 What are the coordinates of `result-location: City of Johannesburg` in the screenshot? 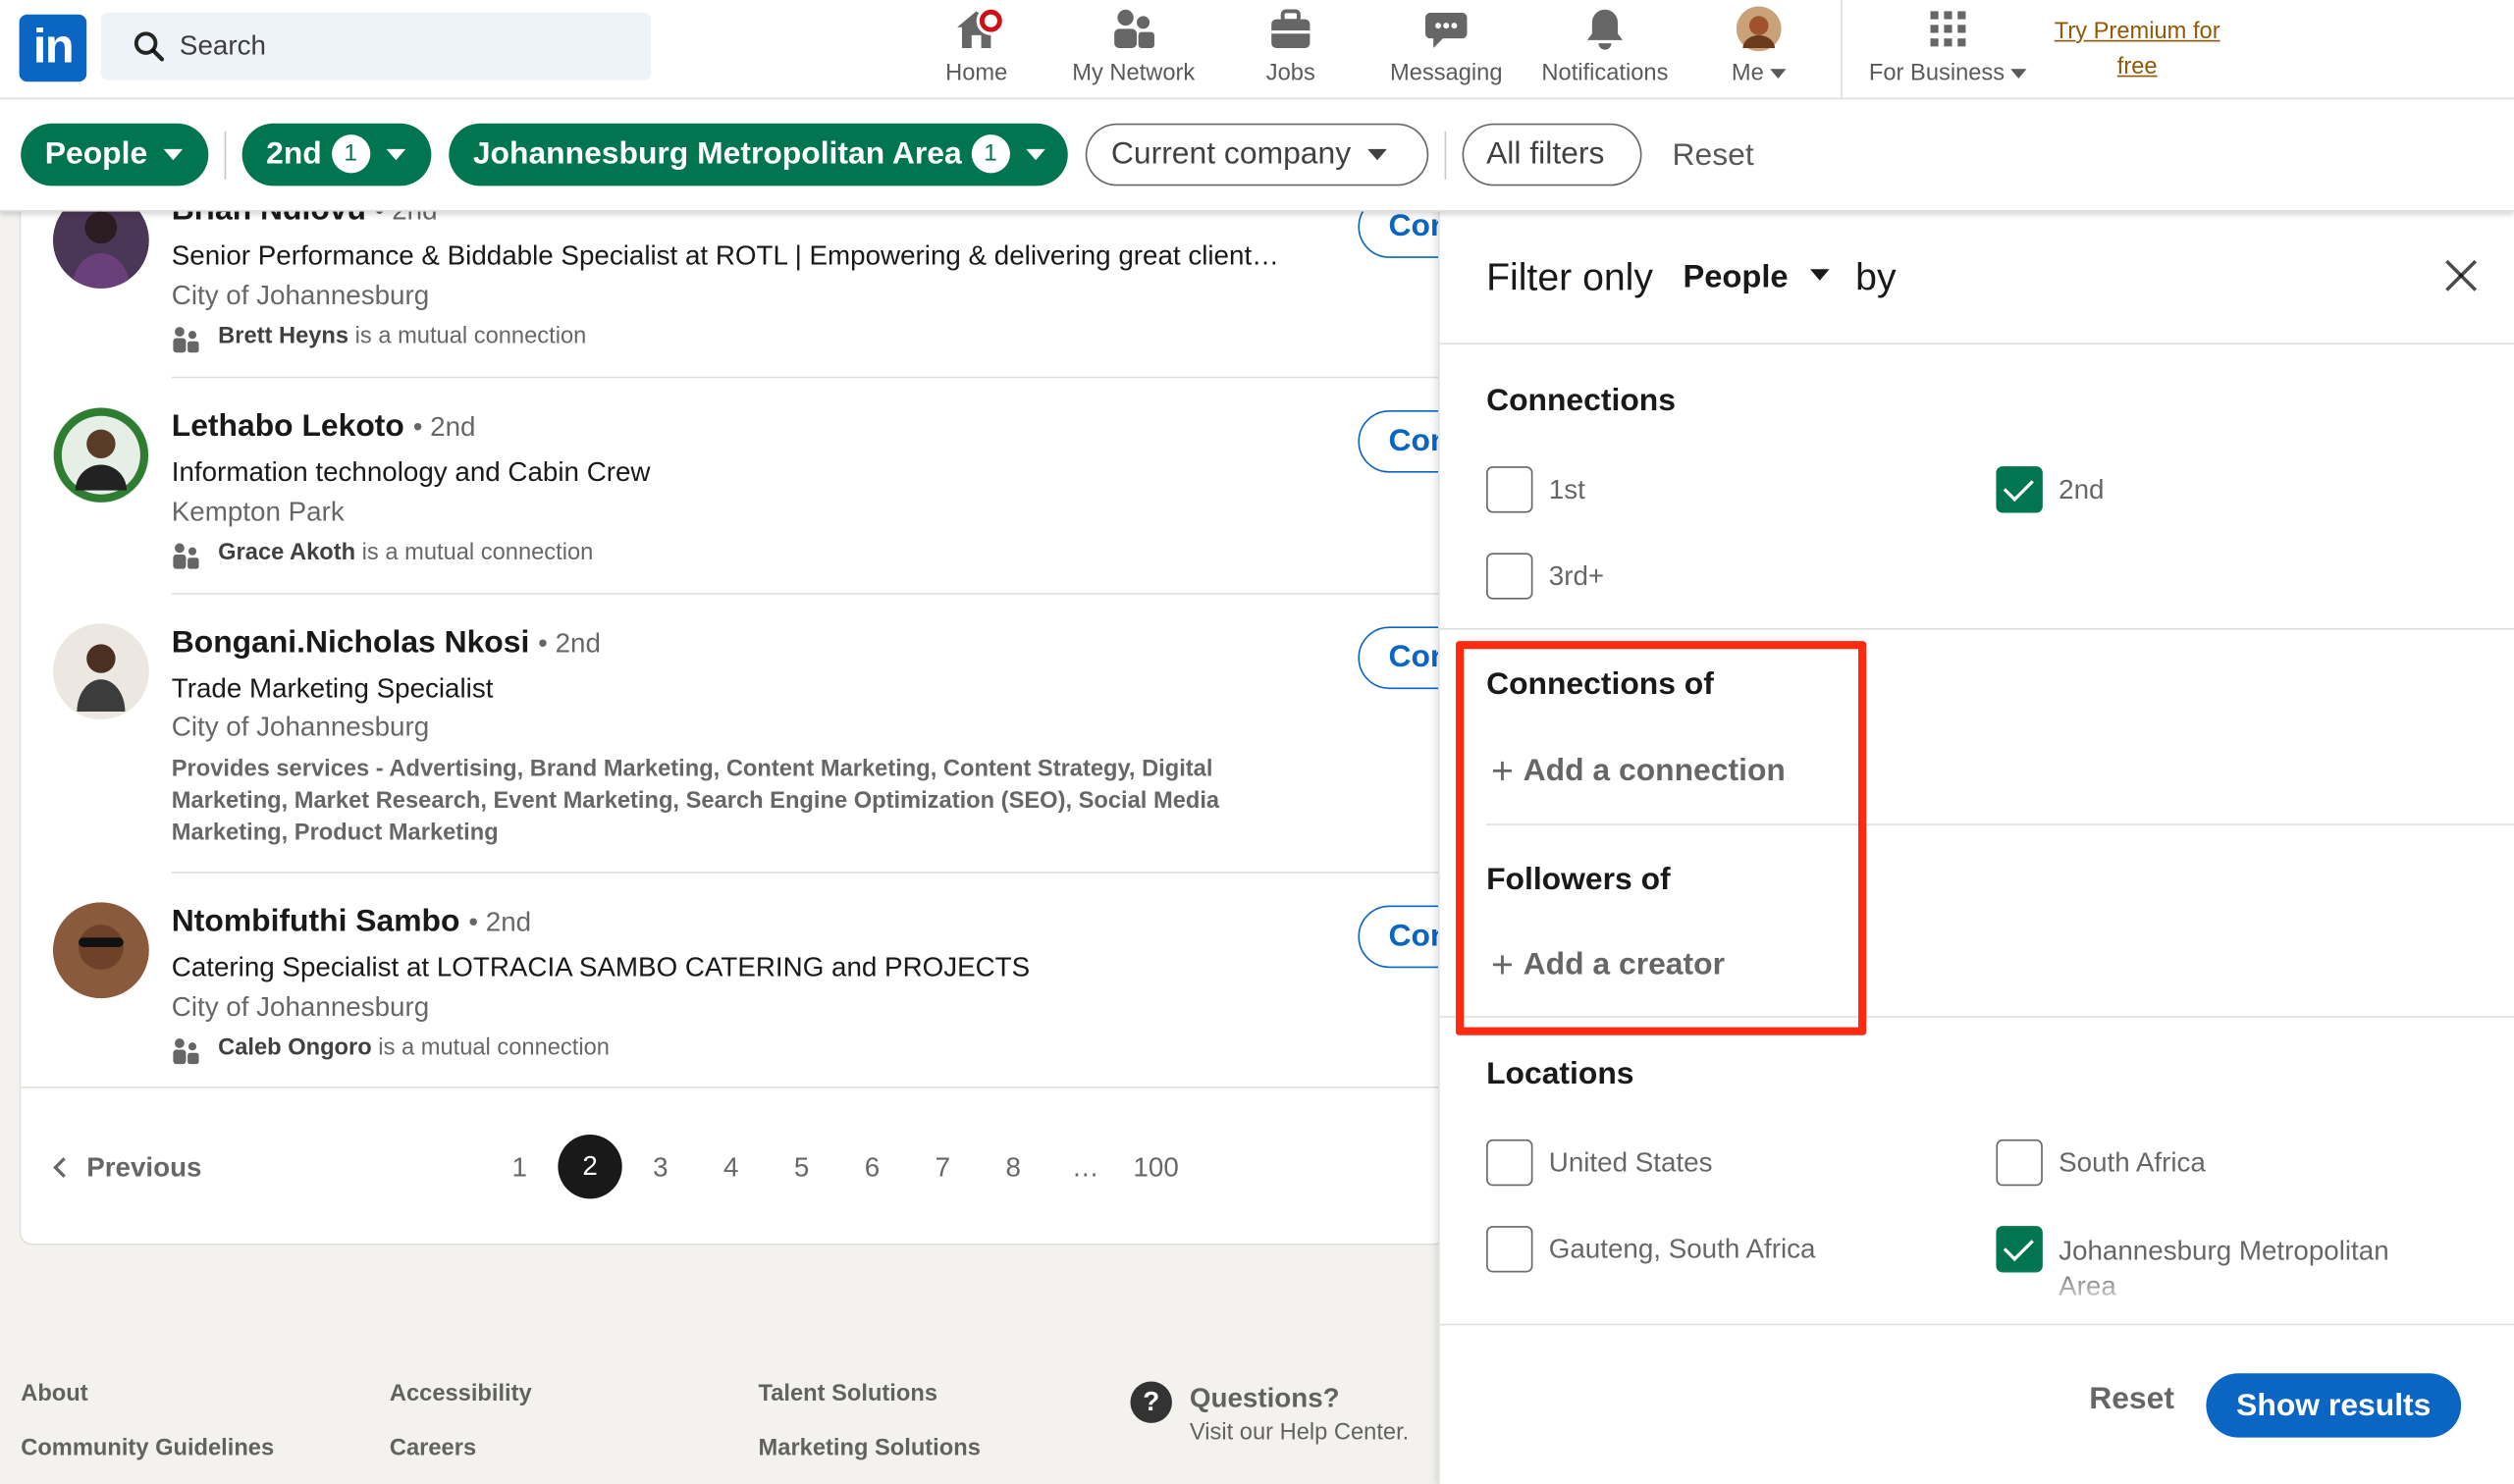 It's located at (301, 726).